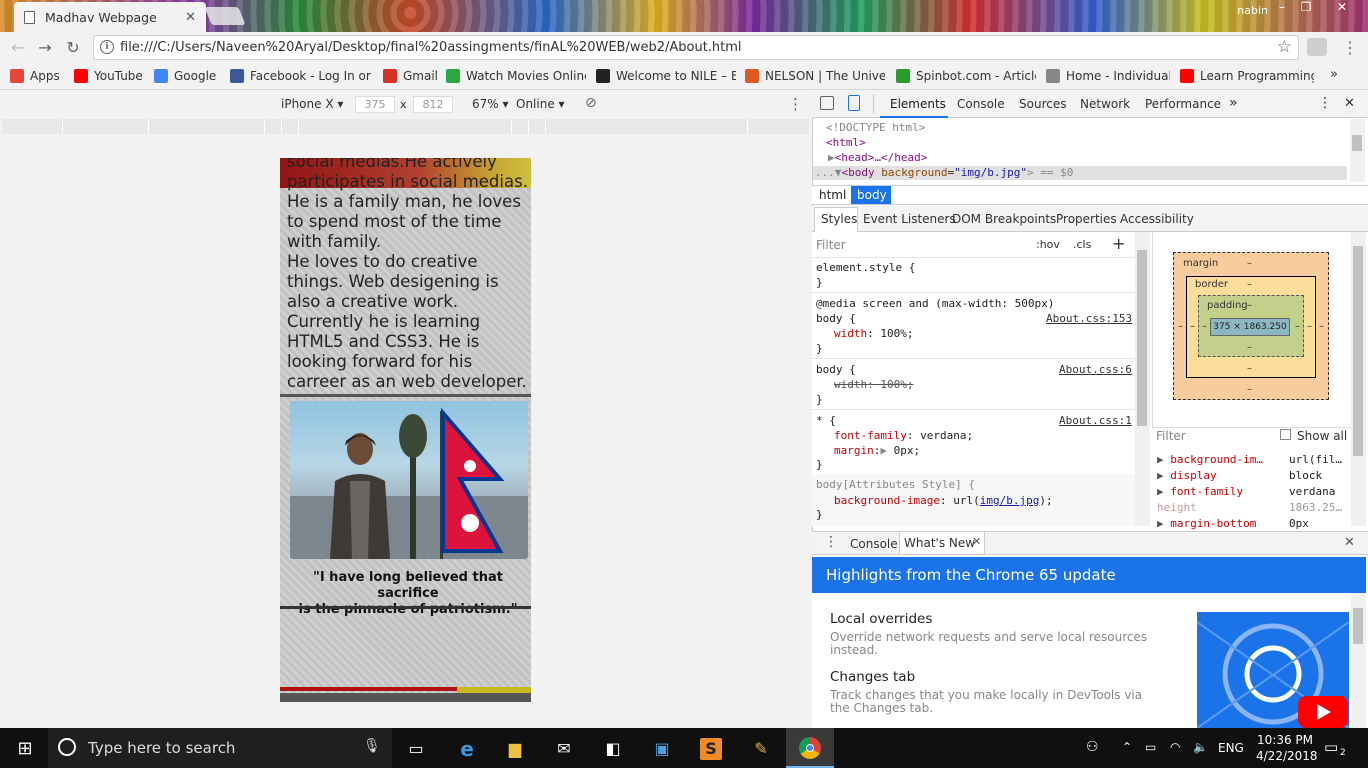  I want to click on hover-state-toggle: :hov, so click(1048, 244).